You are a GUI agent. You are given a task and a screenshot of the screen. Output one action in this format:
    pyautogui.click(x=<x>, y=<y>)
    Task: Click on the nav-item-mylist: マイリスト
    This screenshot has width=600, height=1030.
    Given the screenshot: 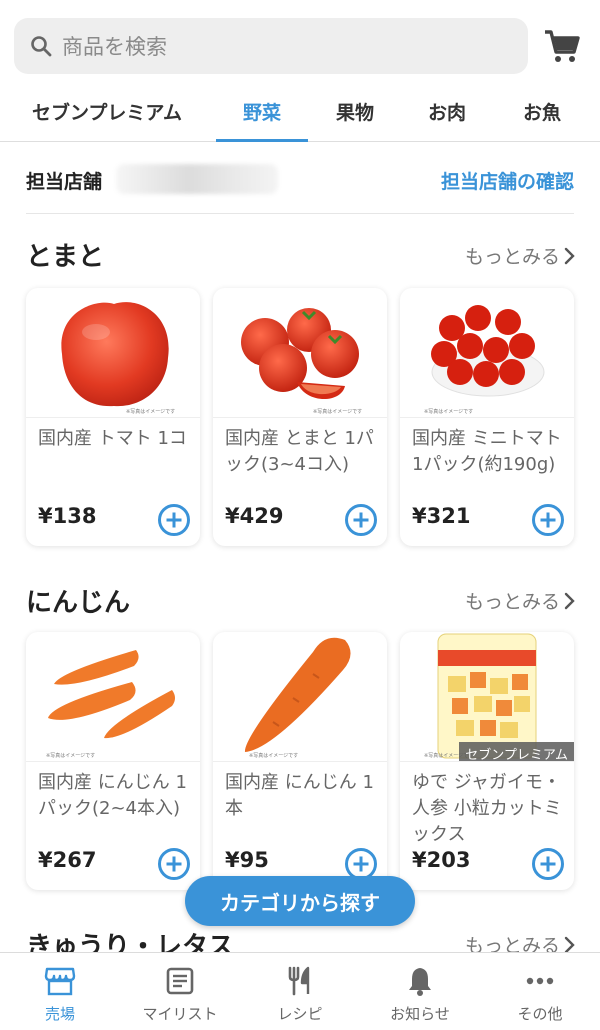 What is the action you would take?
    pyautogui.click(x=180, y=991)
    